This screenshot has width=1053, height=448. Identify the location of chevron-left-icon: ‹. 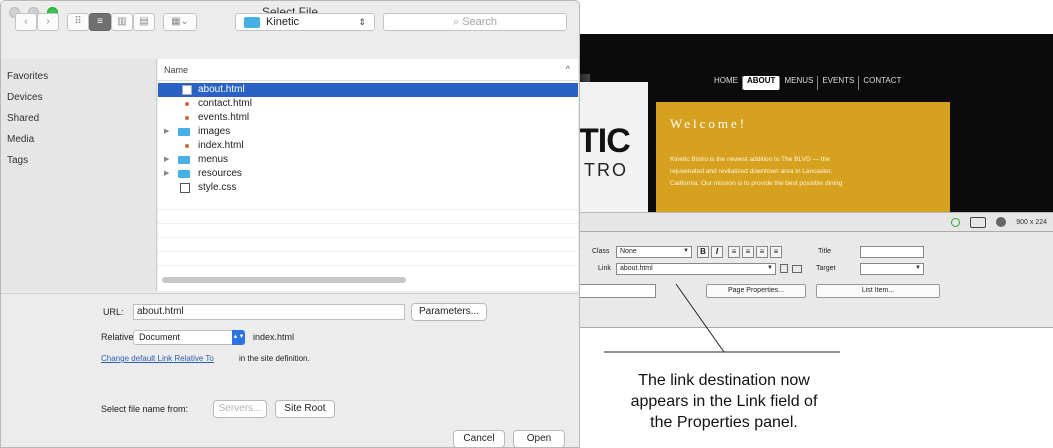
(26, 21).